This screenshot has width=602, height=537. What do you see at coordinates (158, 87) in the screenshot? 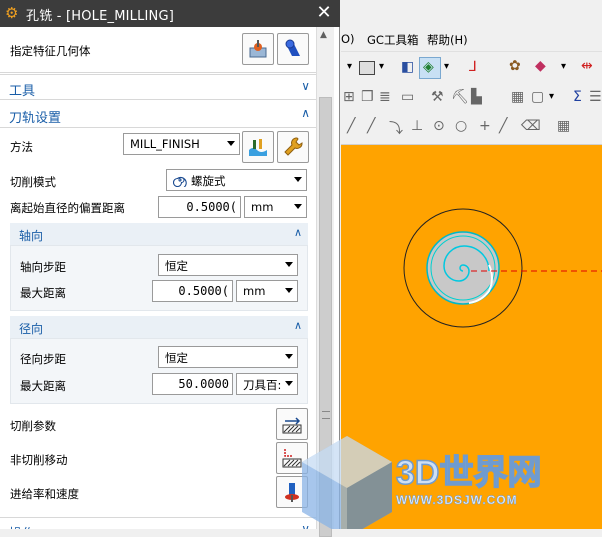
I see `tool-section-header: 工具 ∨` at bounding box center [158, 87].